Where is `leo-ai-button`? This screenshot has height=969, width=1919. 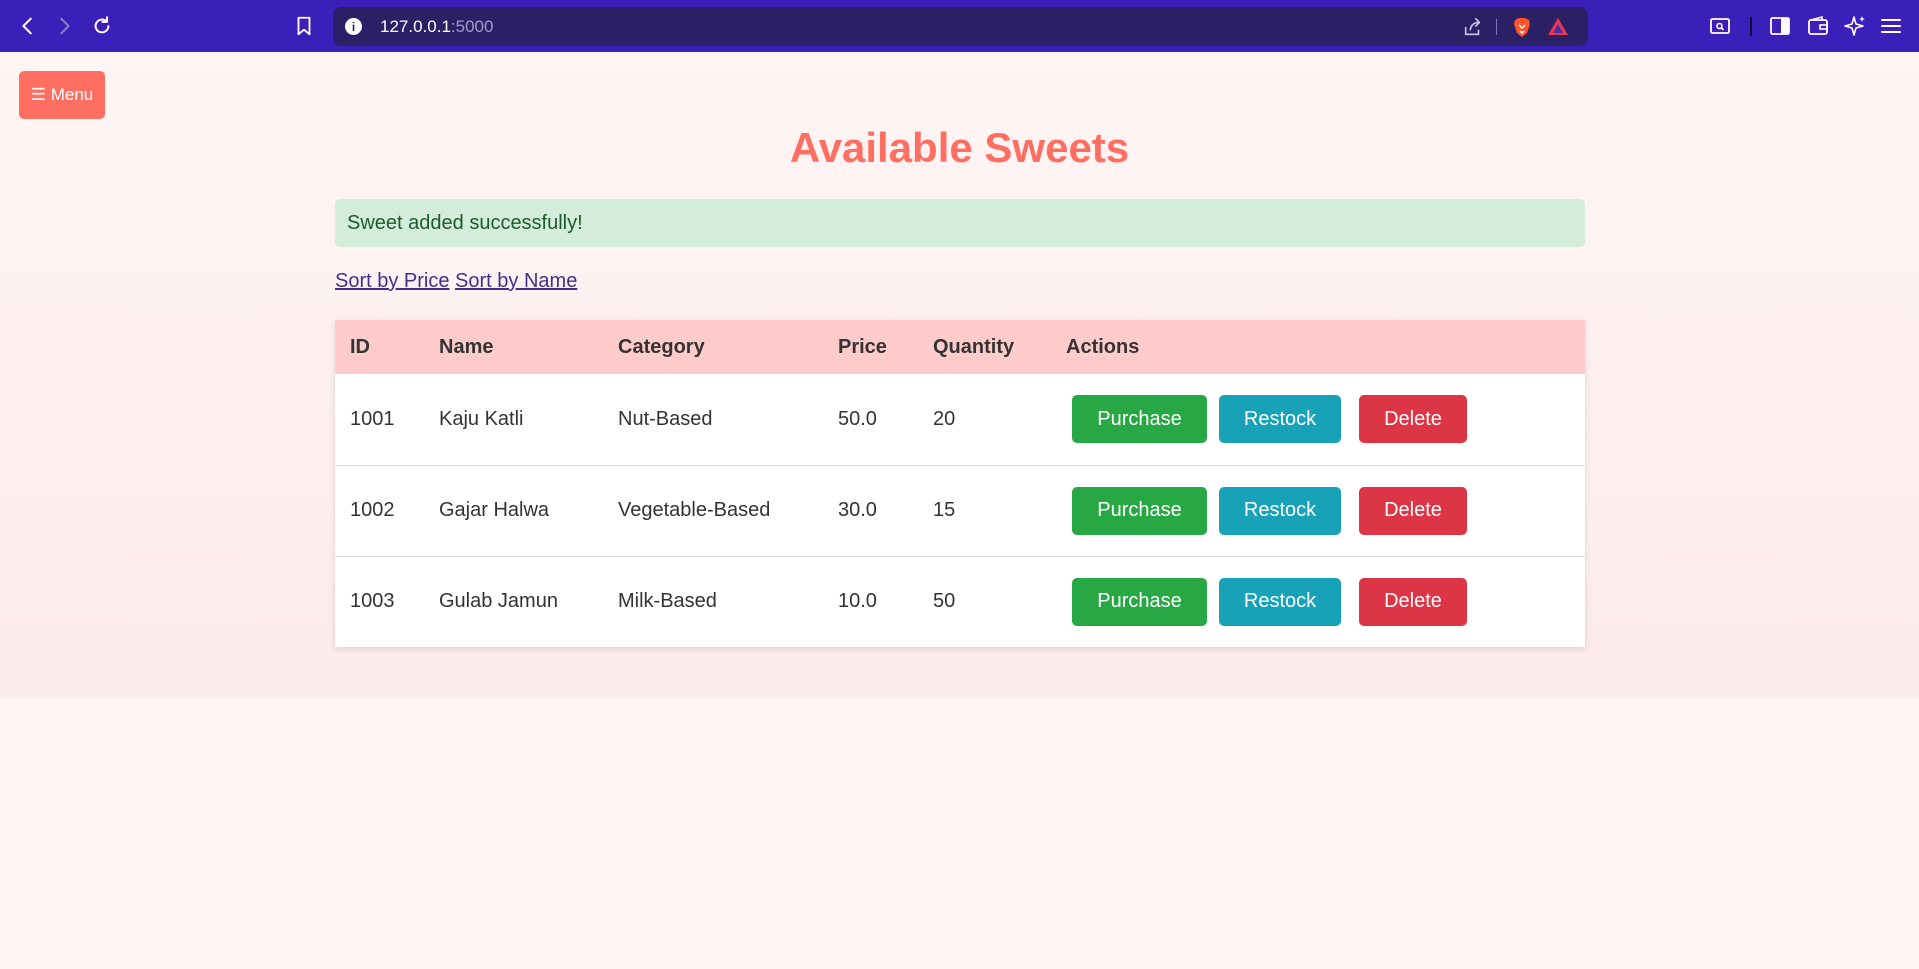
leo-ai-button is located at coordinates (1855, 26).